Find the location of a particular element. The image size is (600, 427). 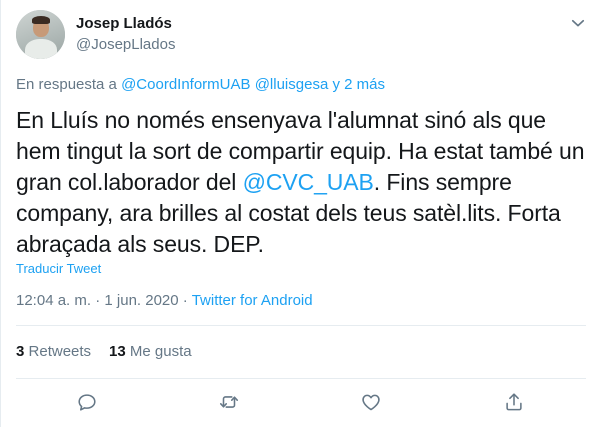

likes-label: Me gusta is located at coordinates (160, 351).